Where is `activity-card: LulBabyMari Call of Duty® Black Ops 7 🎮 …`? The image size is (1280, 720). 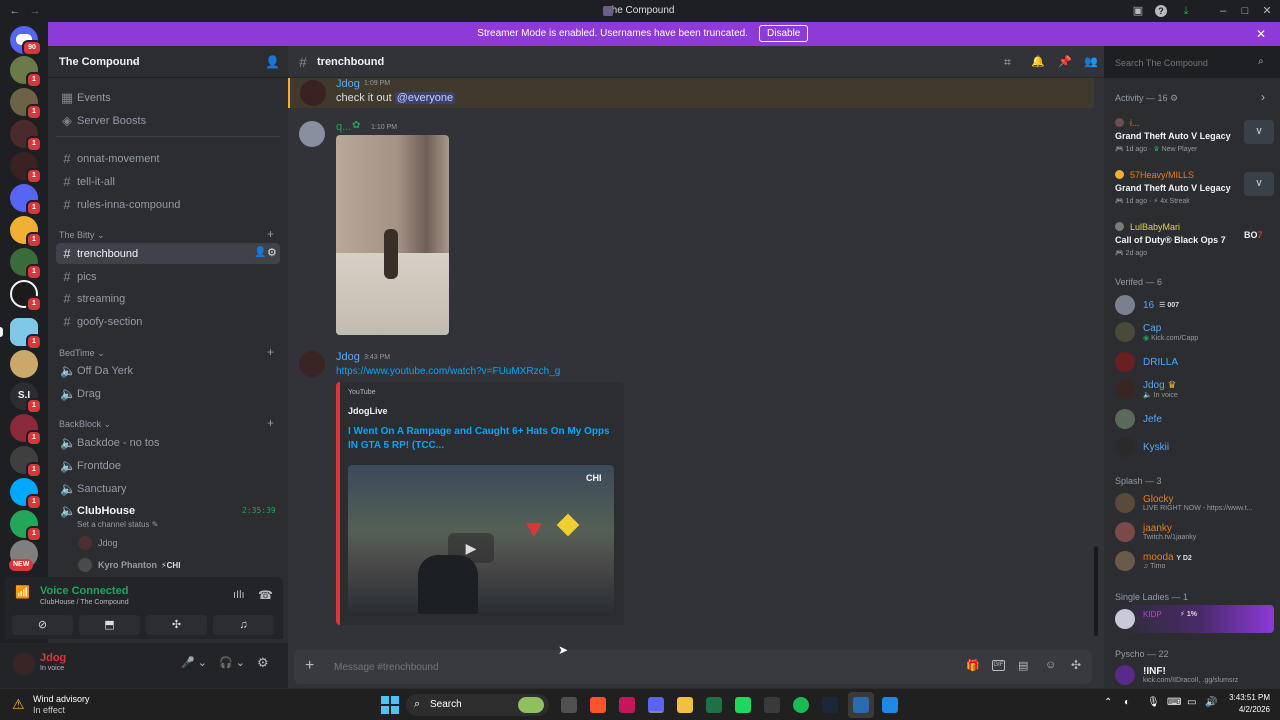 activity-card: LulBabyMari Call of Duty® Black Ops 7 🎮 … is located at coordinates (1193, 238).